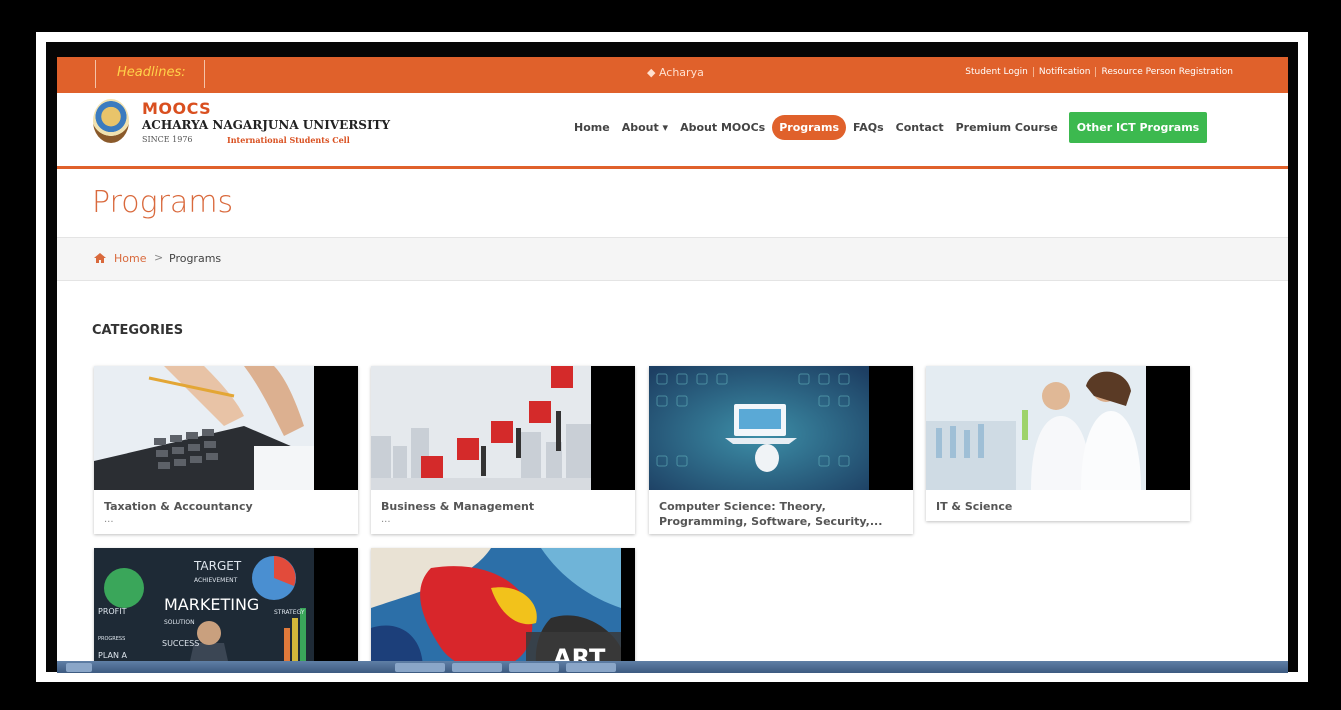 This screenshot has height=710, width=1341. I want to click on word-profit: PROFIT, so click(112, 611).